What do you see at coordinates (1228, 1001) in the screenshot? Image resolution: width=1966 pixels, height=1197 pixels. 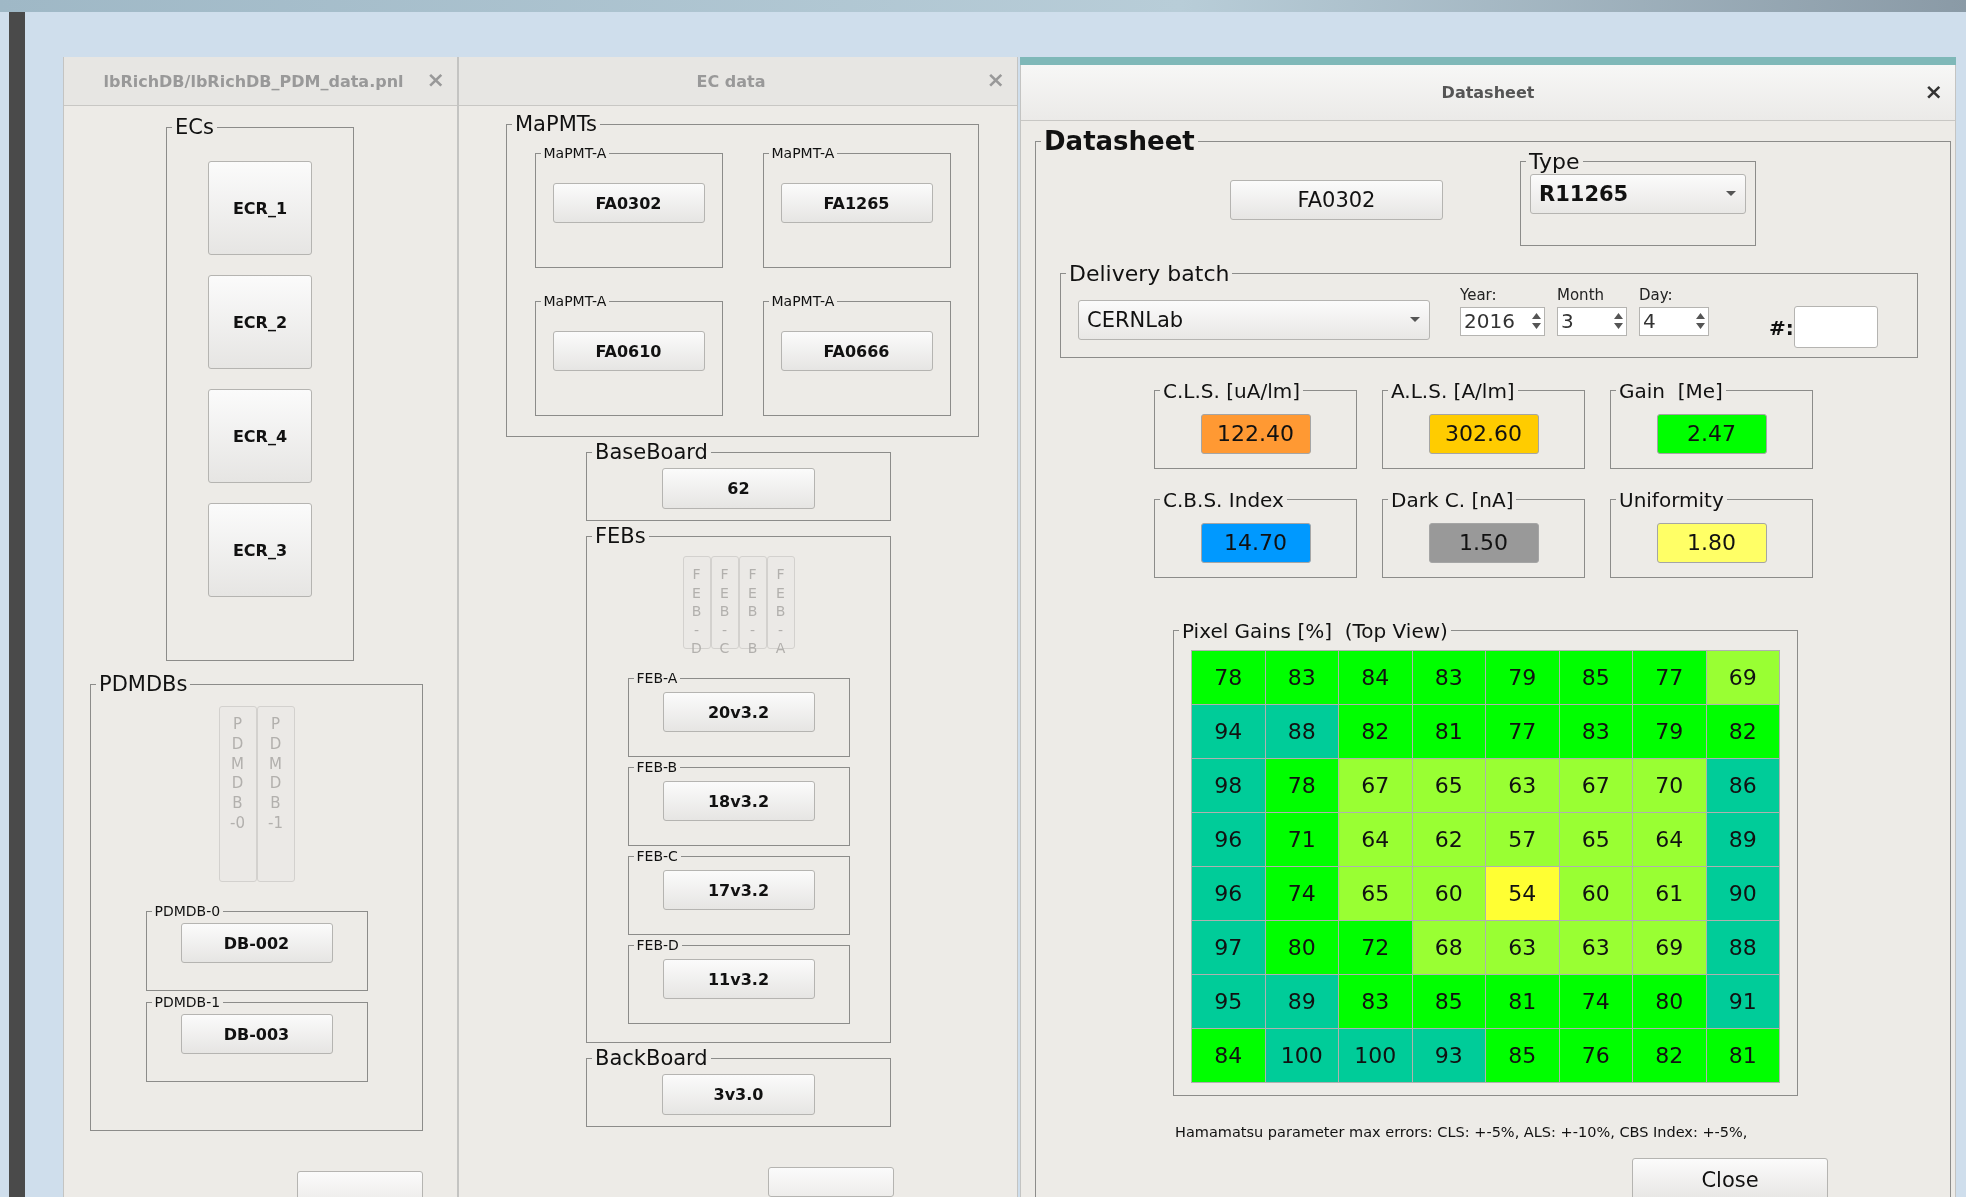 I see `gain-cell: 95` at bounding box center [1228, 1001].